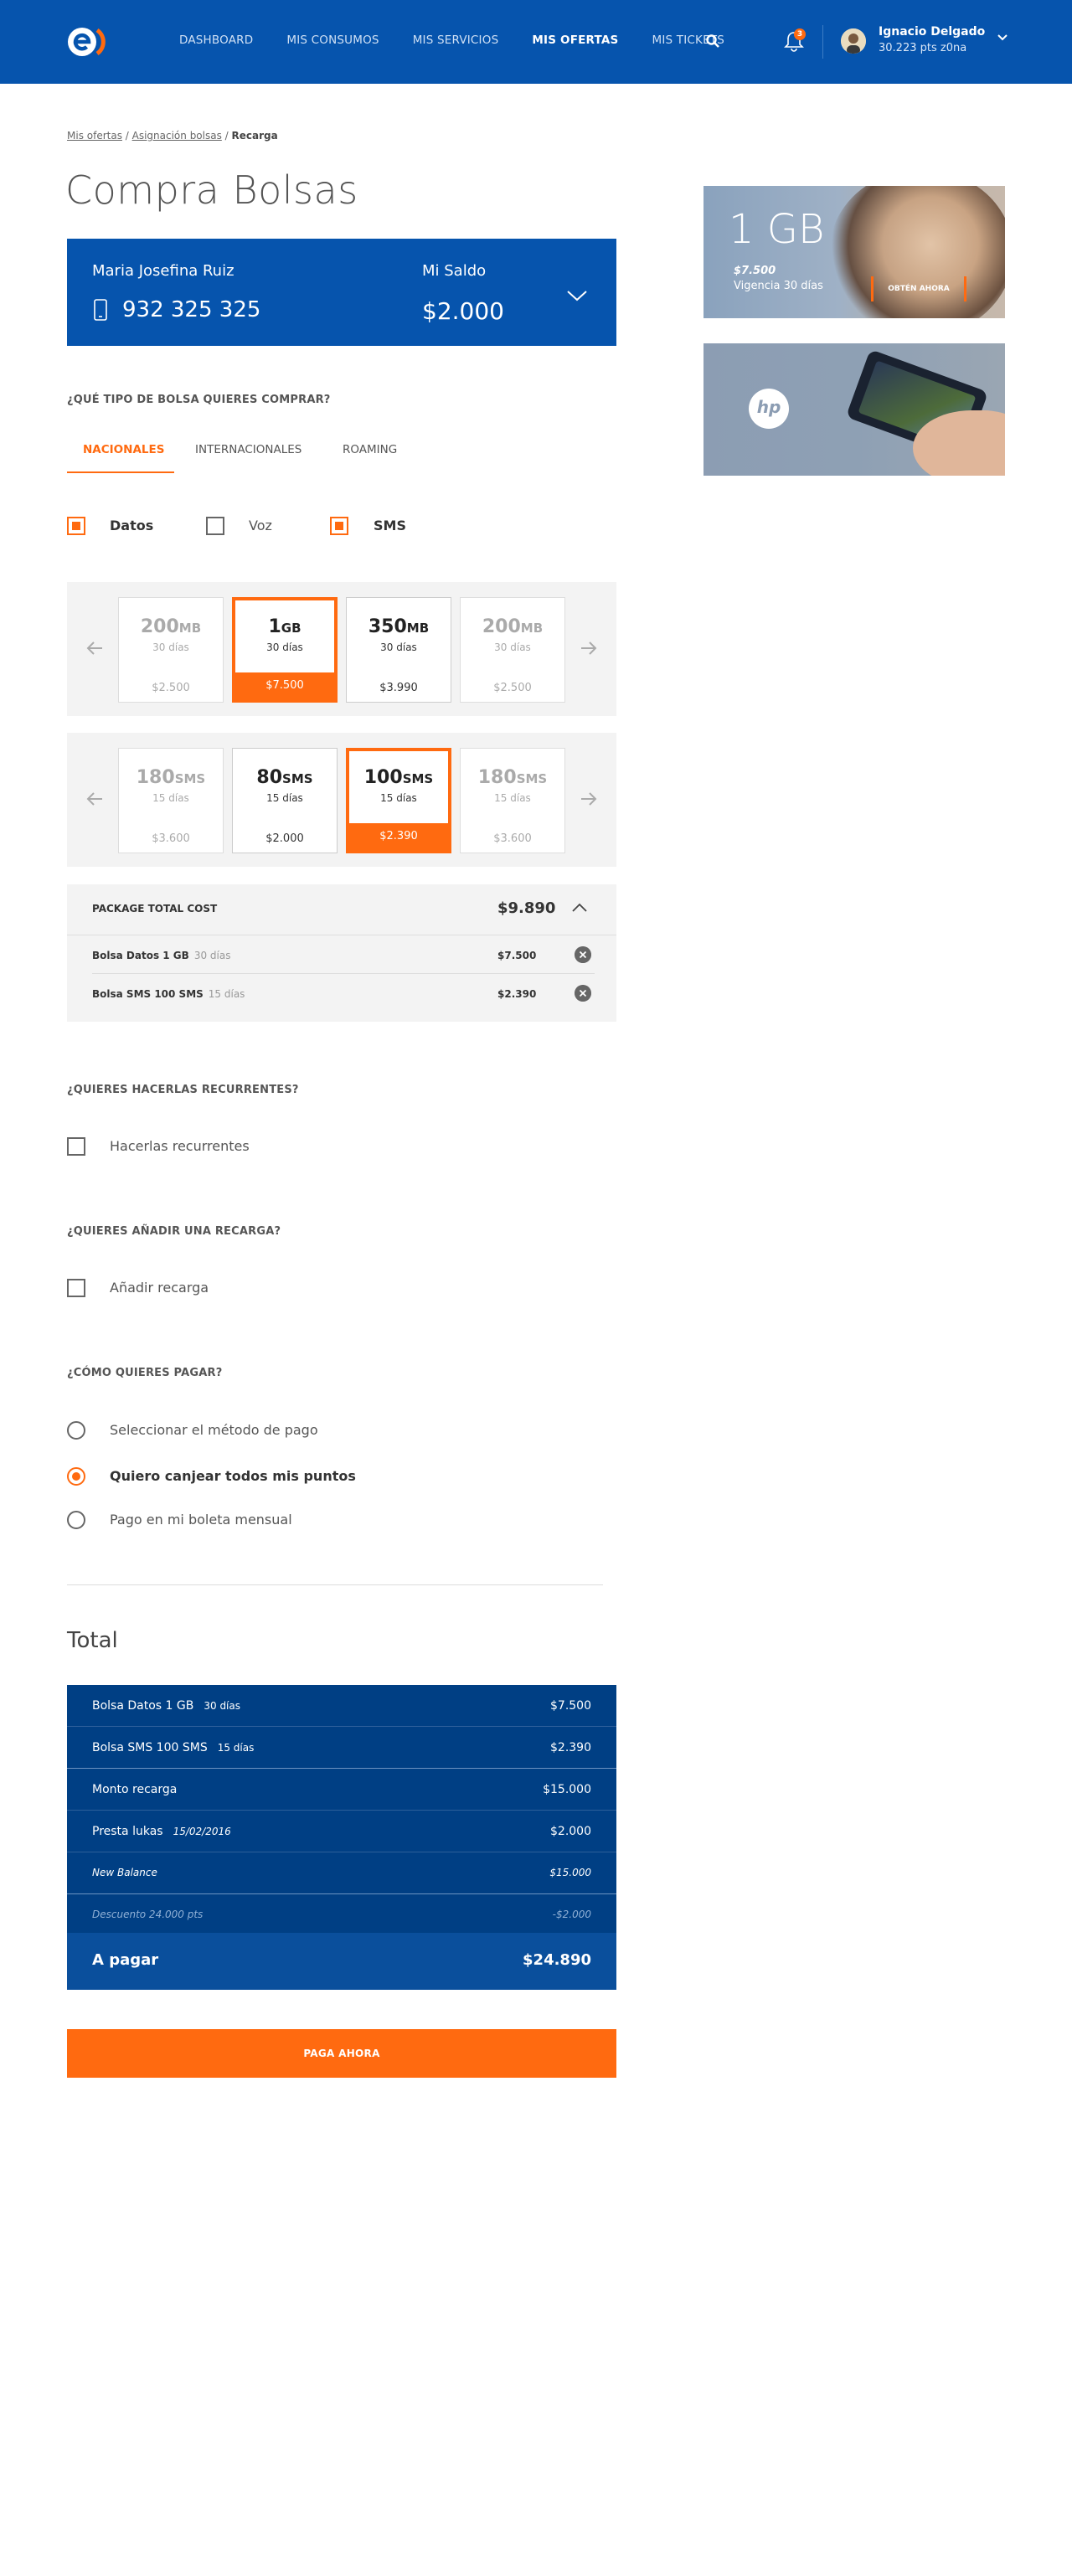 Image resolution: width=1072 pixels, height=2576 pixels. I want to click on tab-nacionales: NACIONALES, so click(123, 450).